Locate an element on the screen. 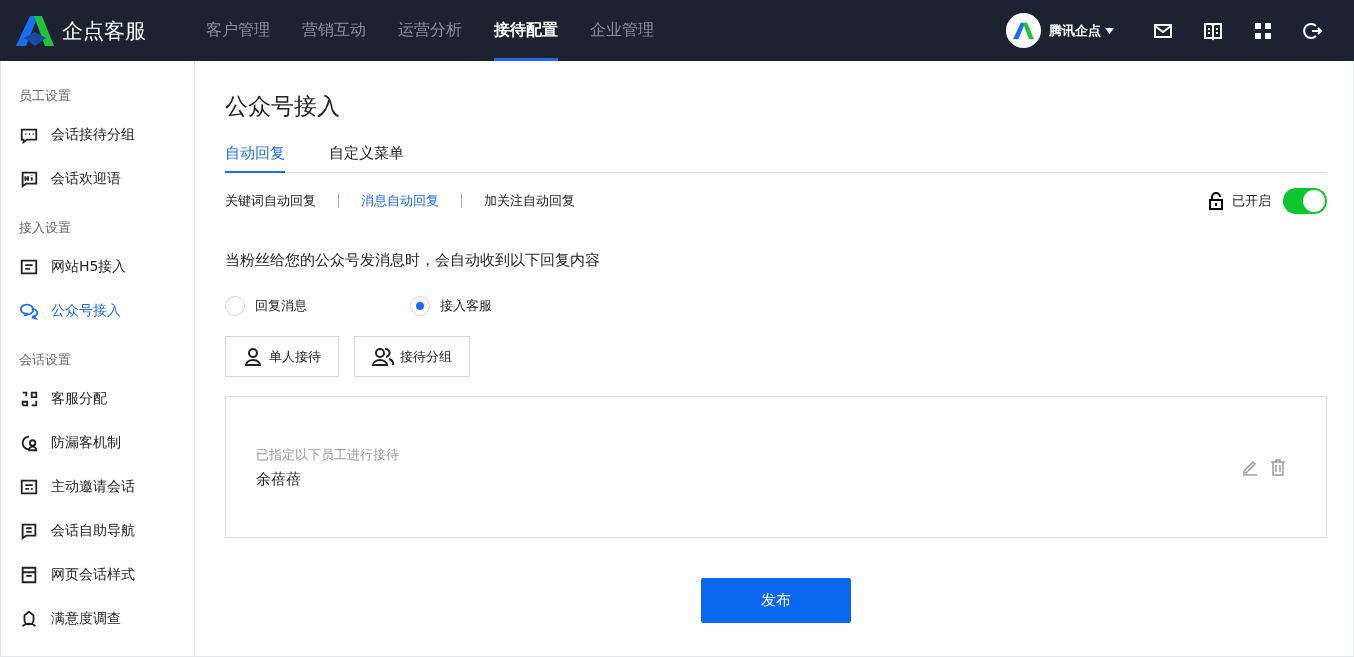 The image size is (1354, 657). sidebar-item: 网站H5接入 is located at coordinates (97, 267).